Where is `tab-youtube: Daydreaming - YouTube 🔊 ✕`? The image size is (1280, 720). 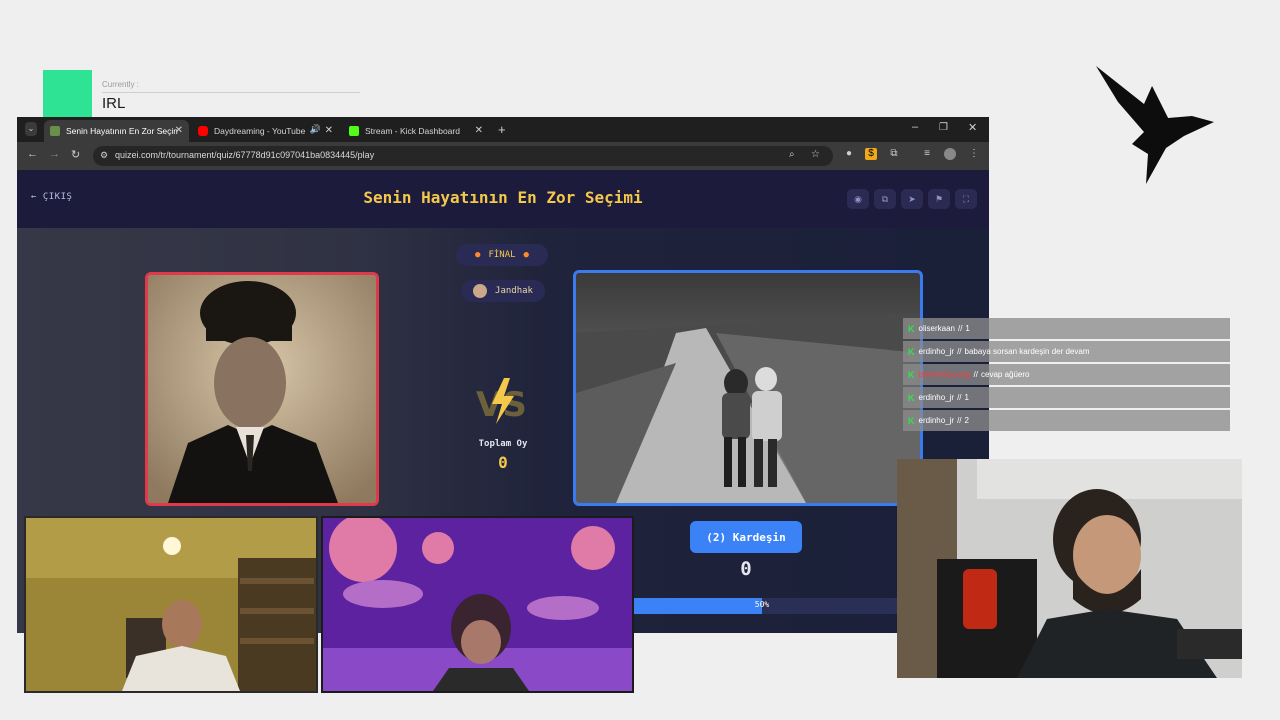 tab-youtube: Daydreaming - YouTube 🔊 ✕ is located at coordinates (265, 131).